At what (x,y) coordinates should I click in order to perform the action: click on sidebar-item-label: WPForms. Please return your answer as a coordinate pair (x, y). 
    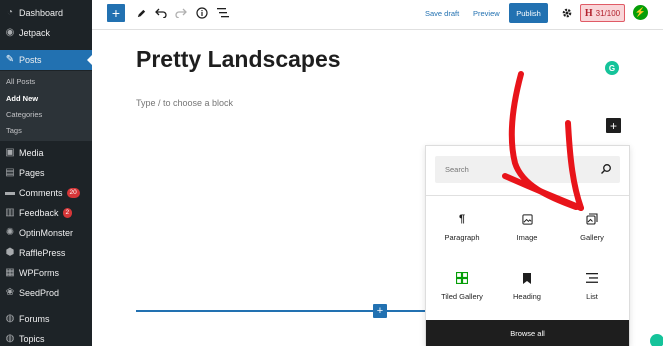
    Looking at the image, I should click on (39, 273).